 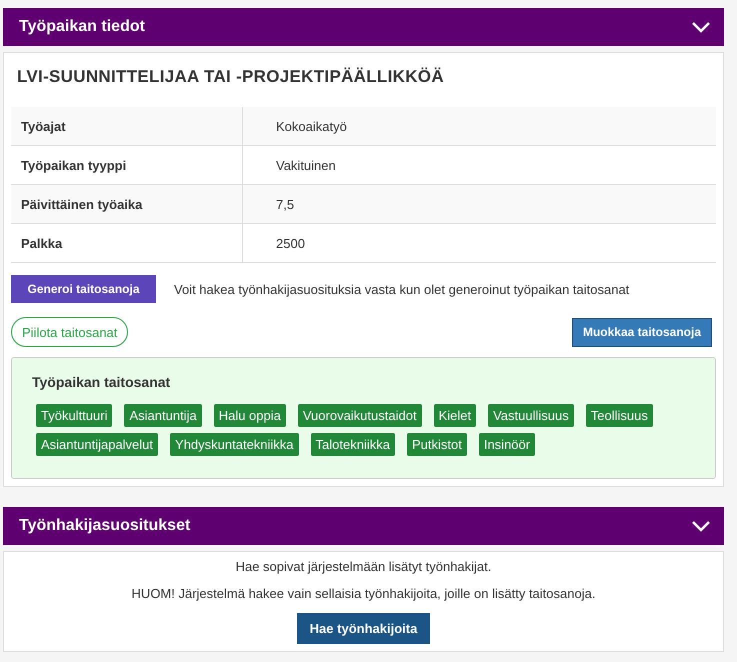 What do you see at coordinates (642, 332) in the screenshot?
I see `edit-skills-button: Muokkaa taitosanoja` at bounding box center [642, 332].